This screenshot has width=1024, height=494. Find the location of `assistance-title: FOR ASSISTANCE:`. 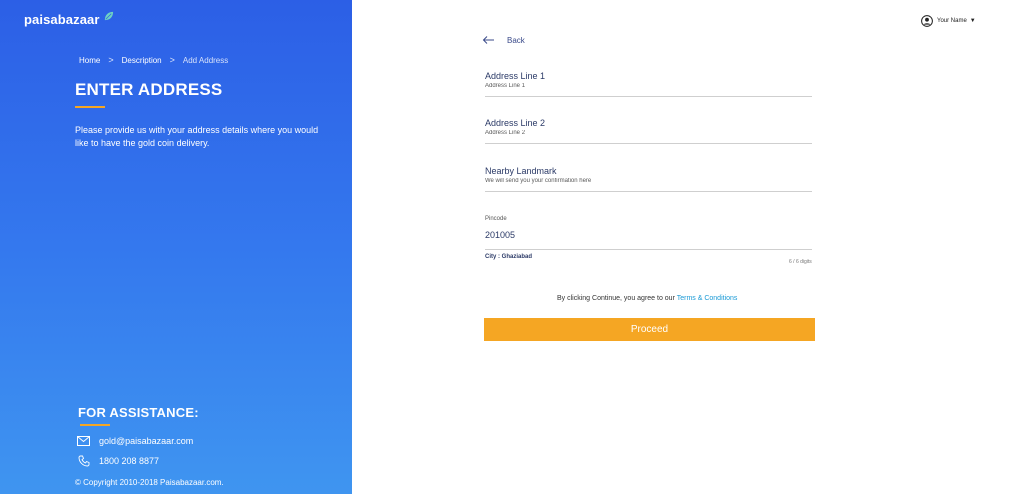

assistance-title: FOR ASSISTANCE: is located at coordinates (138, 412).